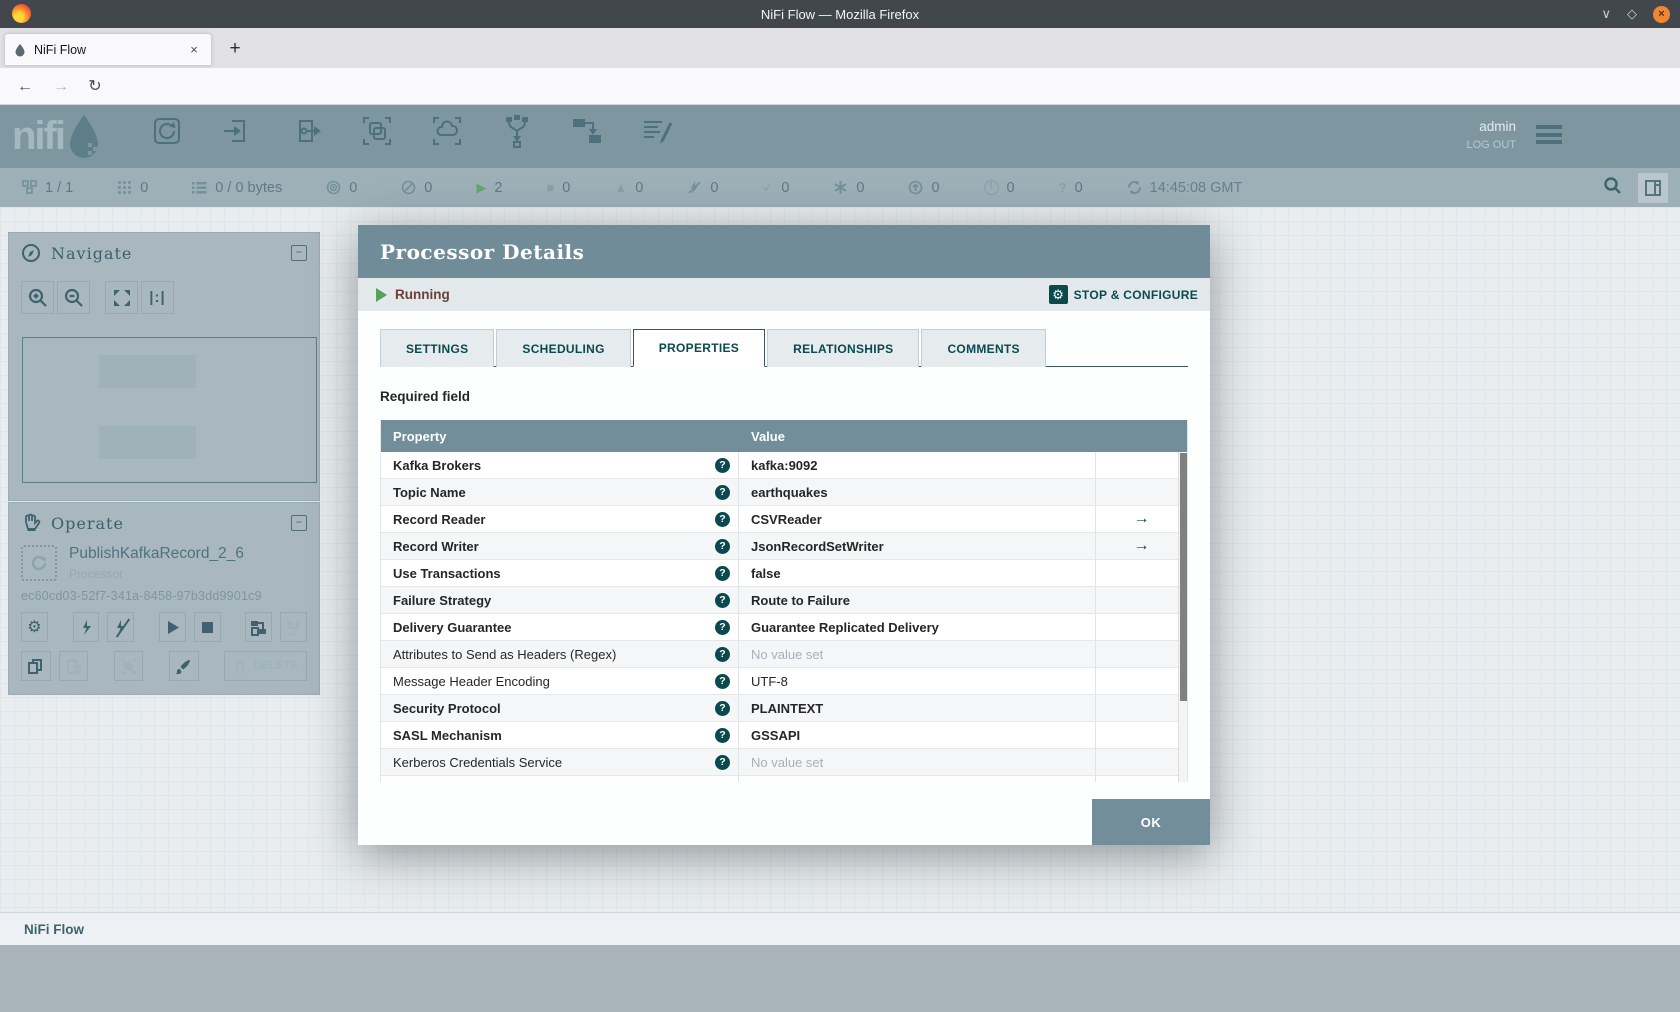  What do you see at coordinates (307, 131) in the screenshot?
I see `output-port-tool-icon` at bounding box center [307, 131].